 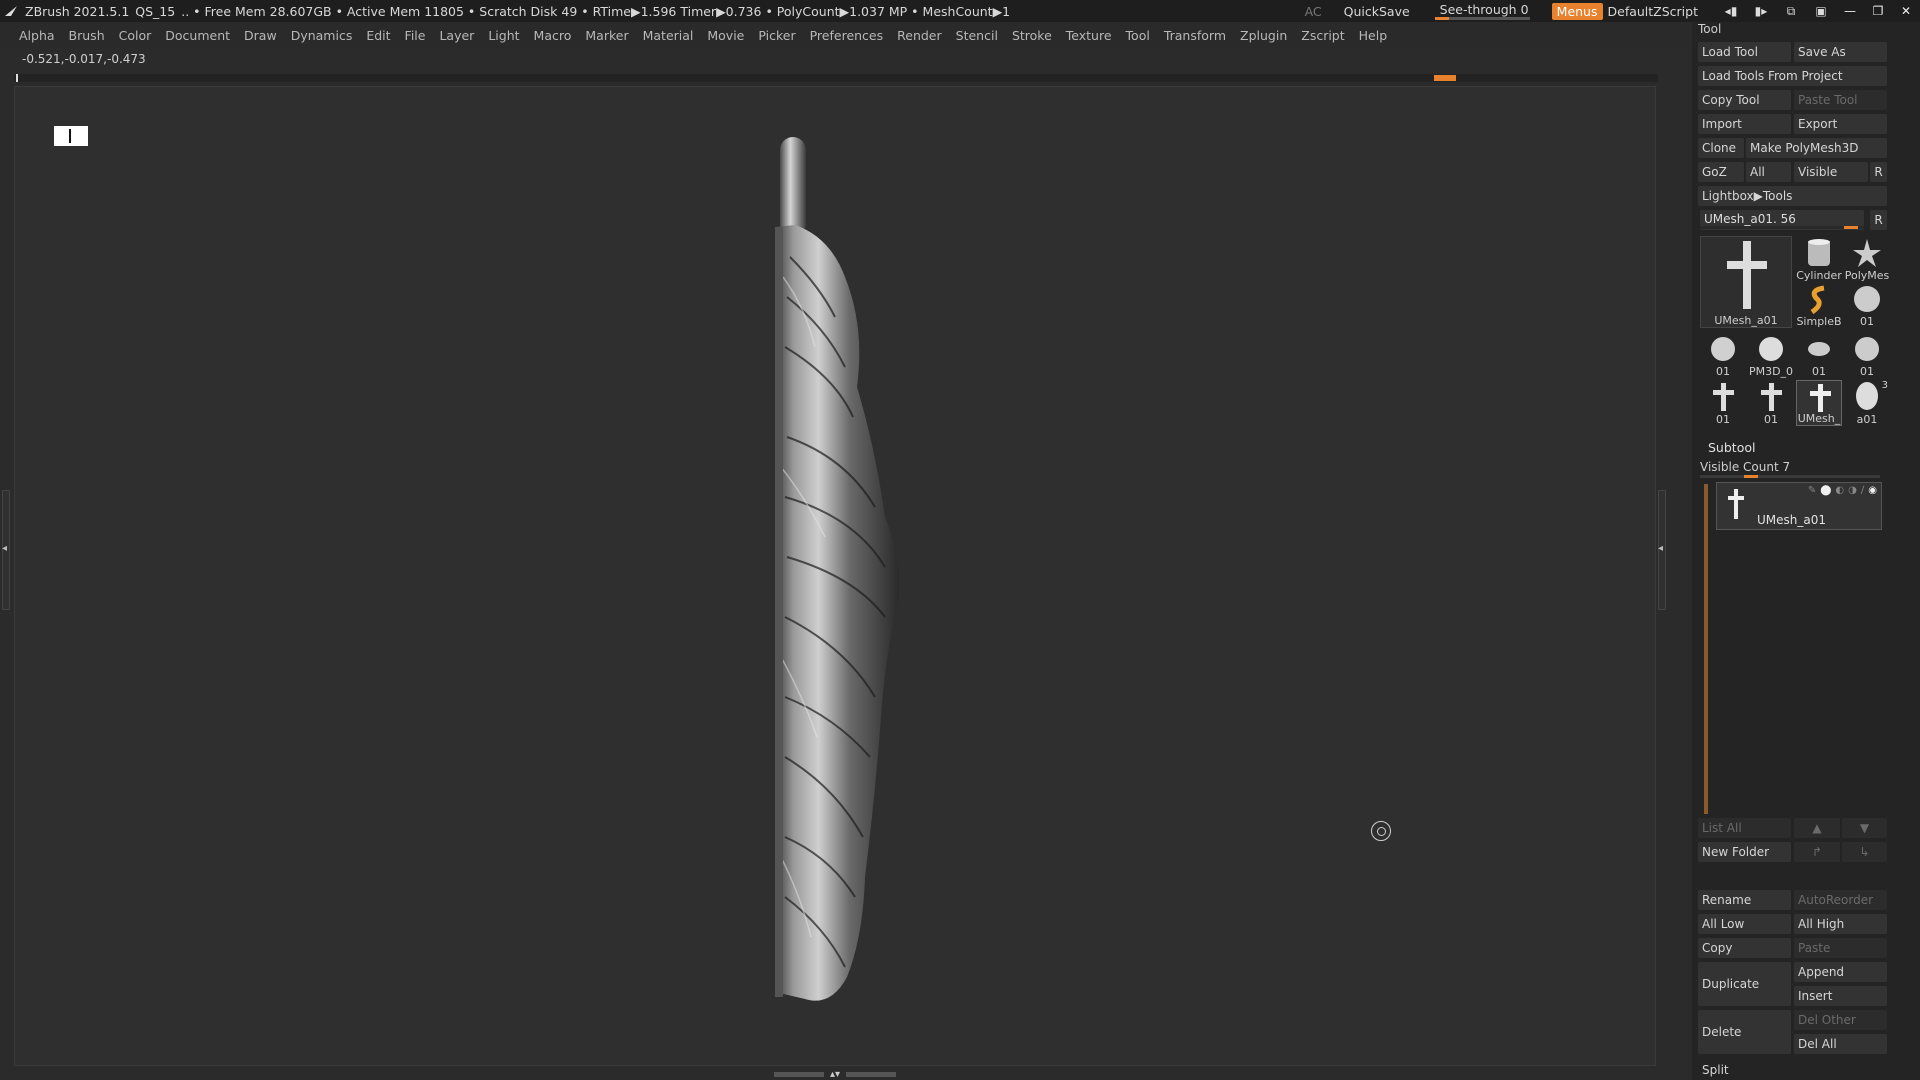 What do you see at coordinates (1782, 220) in the screenshot?
I see `current-tool-slider: UMesh_a01. 56` at bounding box center [1782, 220].